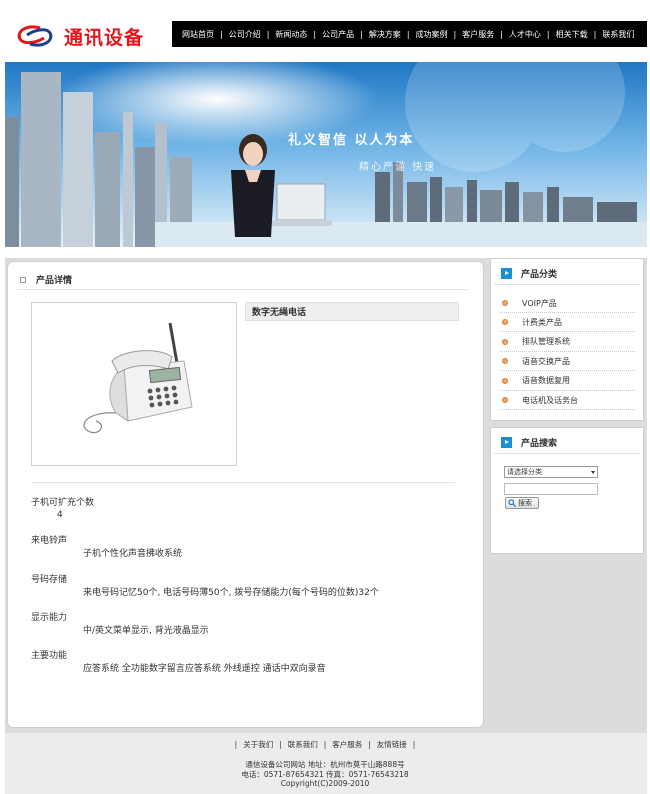  Describe the element at coordinates (385, 34) in the screenshot. I see `nav-item: 解决方案` at that location.